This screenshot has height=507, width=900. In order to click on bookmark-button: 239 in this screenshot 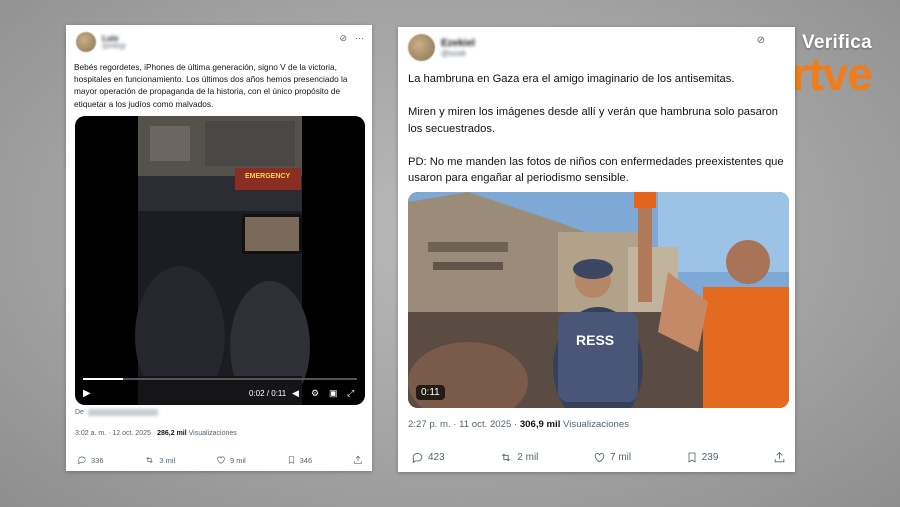, I will do `click(702, 457)`.